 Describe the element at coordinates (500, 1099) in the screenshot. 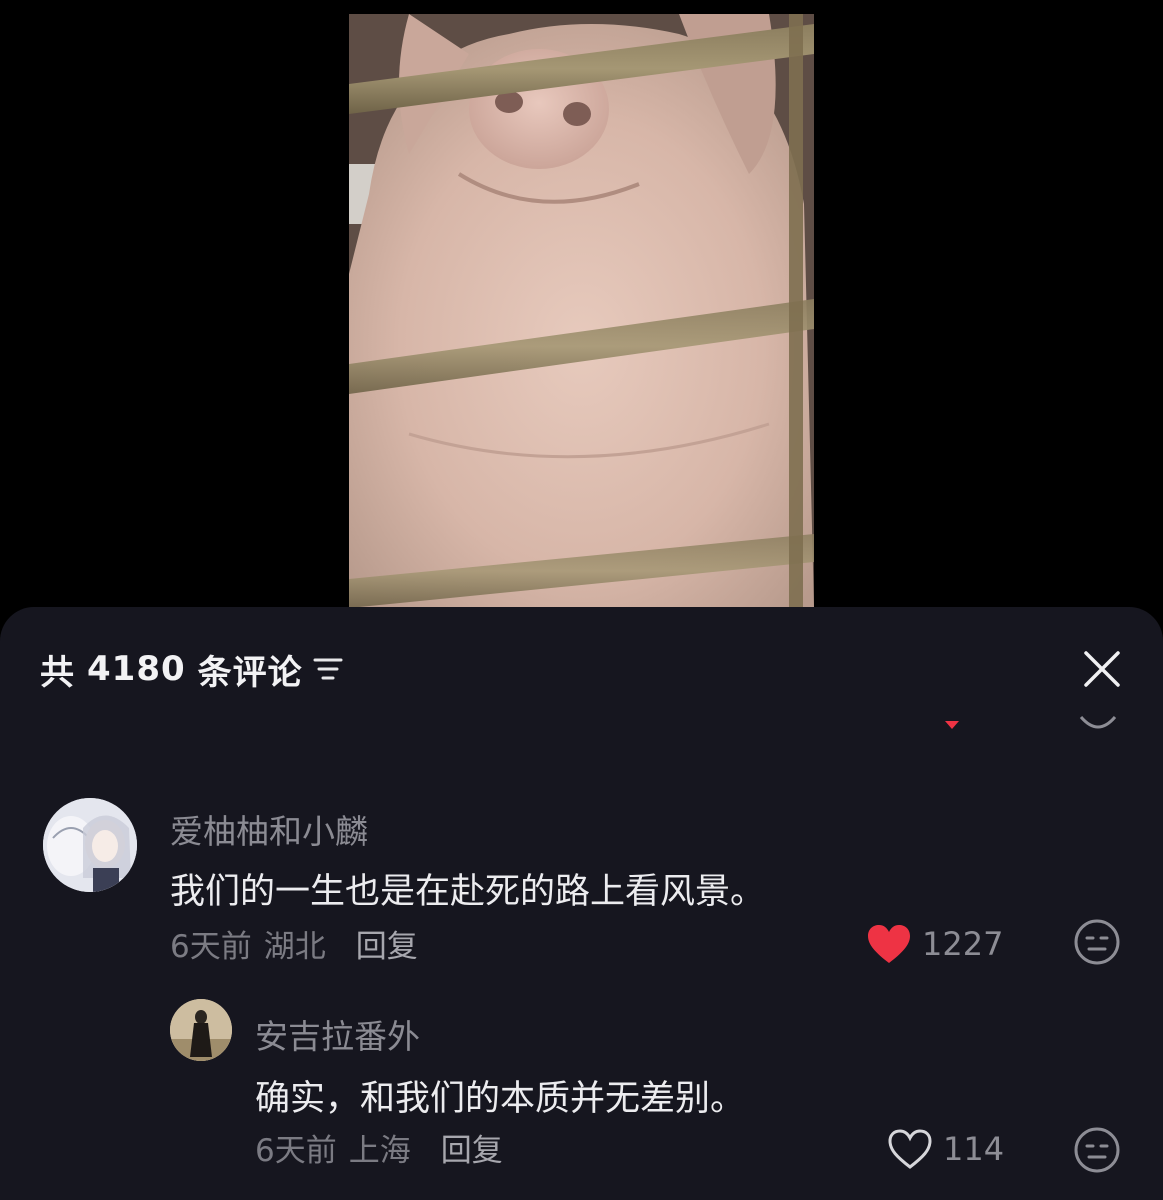

I see `reply-text: 确实，和我们的本质并无差别。` at that location.